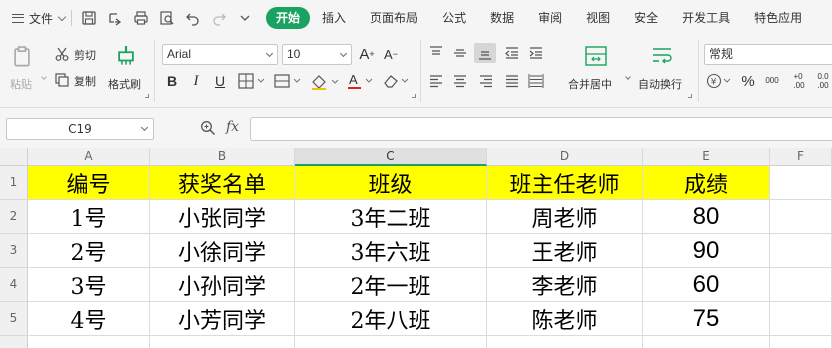  I want to click on row-header: 4, so click(14, 285).